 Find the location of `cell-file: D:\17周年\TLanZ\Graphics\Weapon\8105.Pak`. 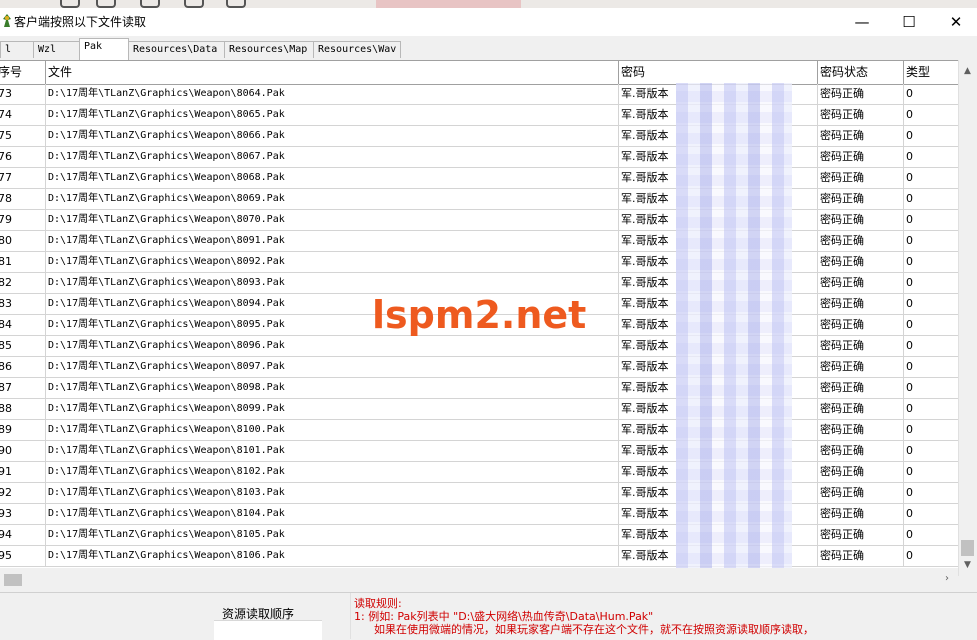

cell-file: D:\17周年\TLanZ\Graphics\Weapon\8105.Pak is located at coordinates (332, 535).